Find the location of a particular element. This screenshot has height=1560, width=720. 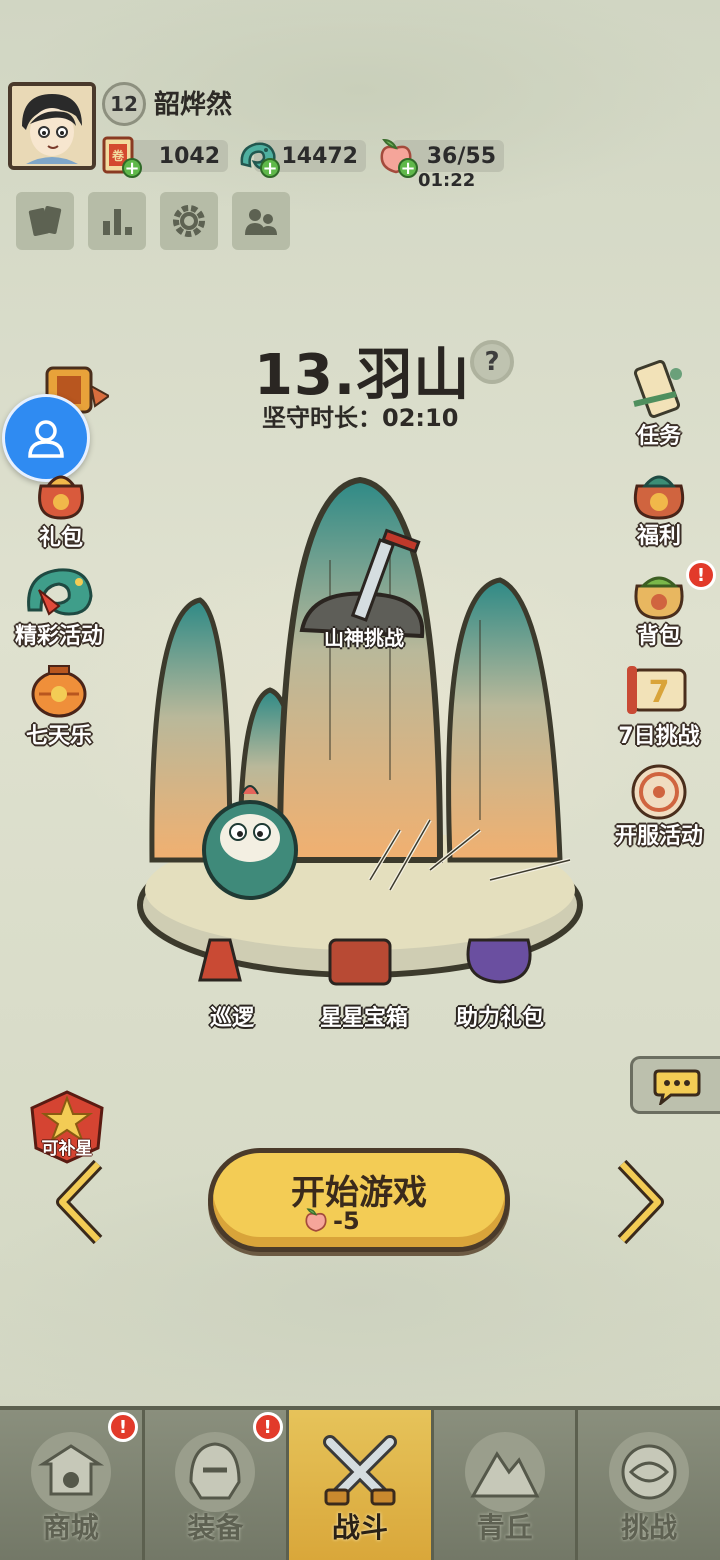

chat-bubble-icon is located at coordinates (676, 1087).